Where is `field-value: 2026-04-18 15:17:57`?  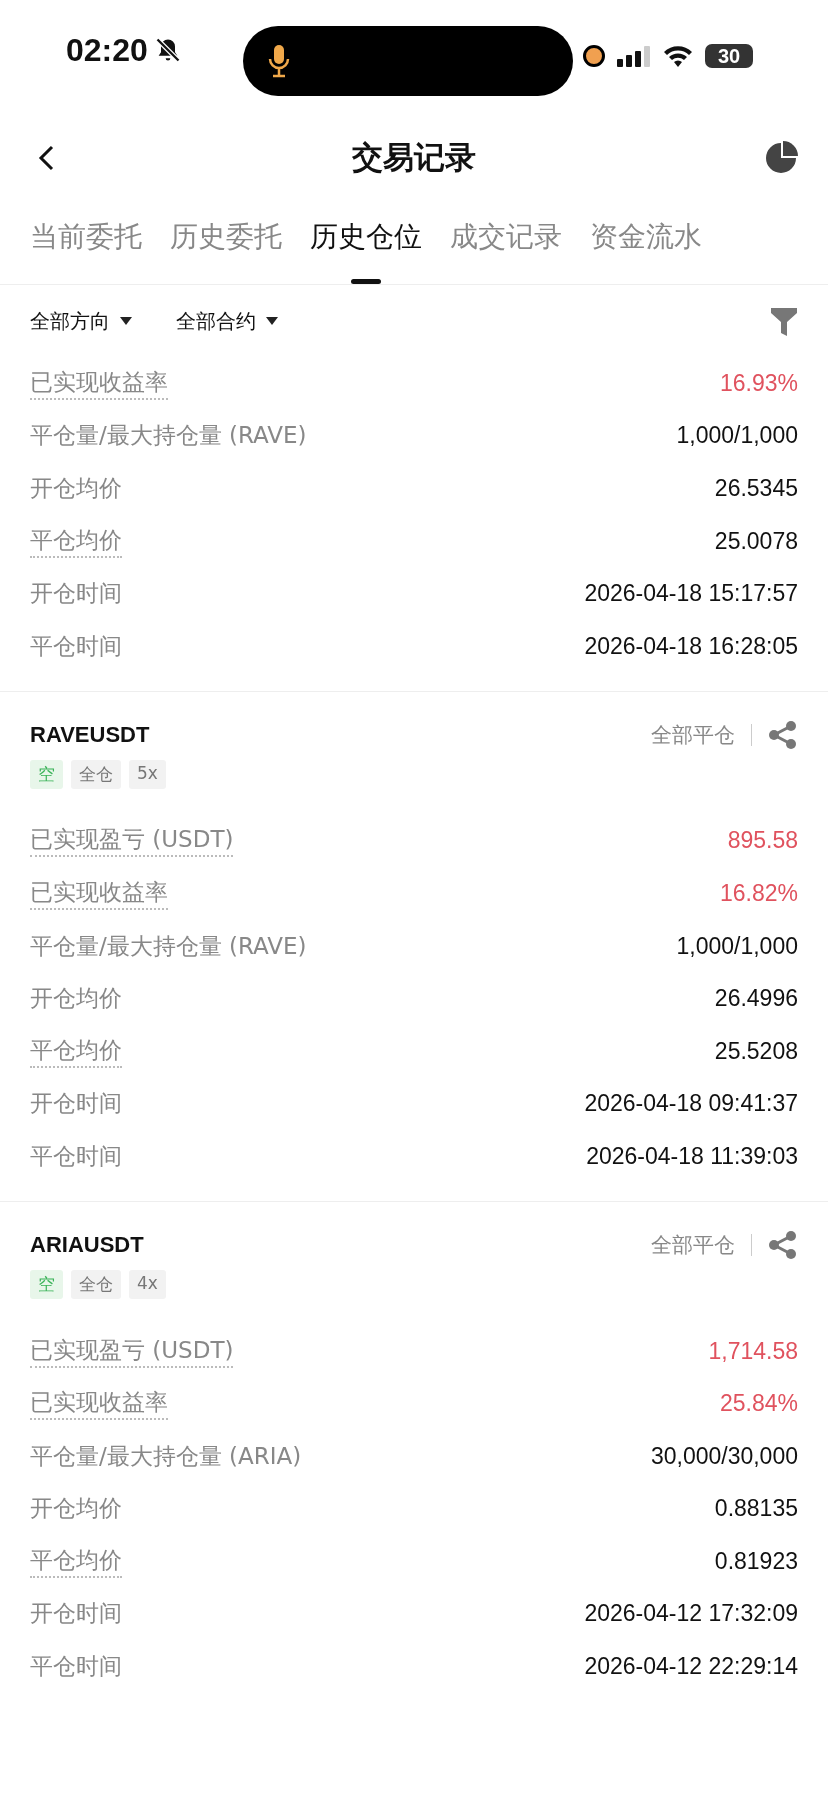
field-value: 2026-04-18 15:17:57 is located at coordinates (691, 594).